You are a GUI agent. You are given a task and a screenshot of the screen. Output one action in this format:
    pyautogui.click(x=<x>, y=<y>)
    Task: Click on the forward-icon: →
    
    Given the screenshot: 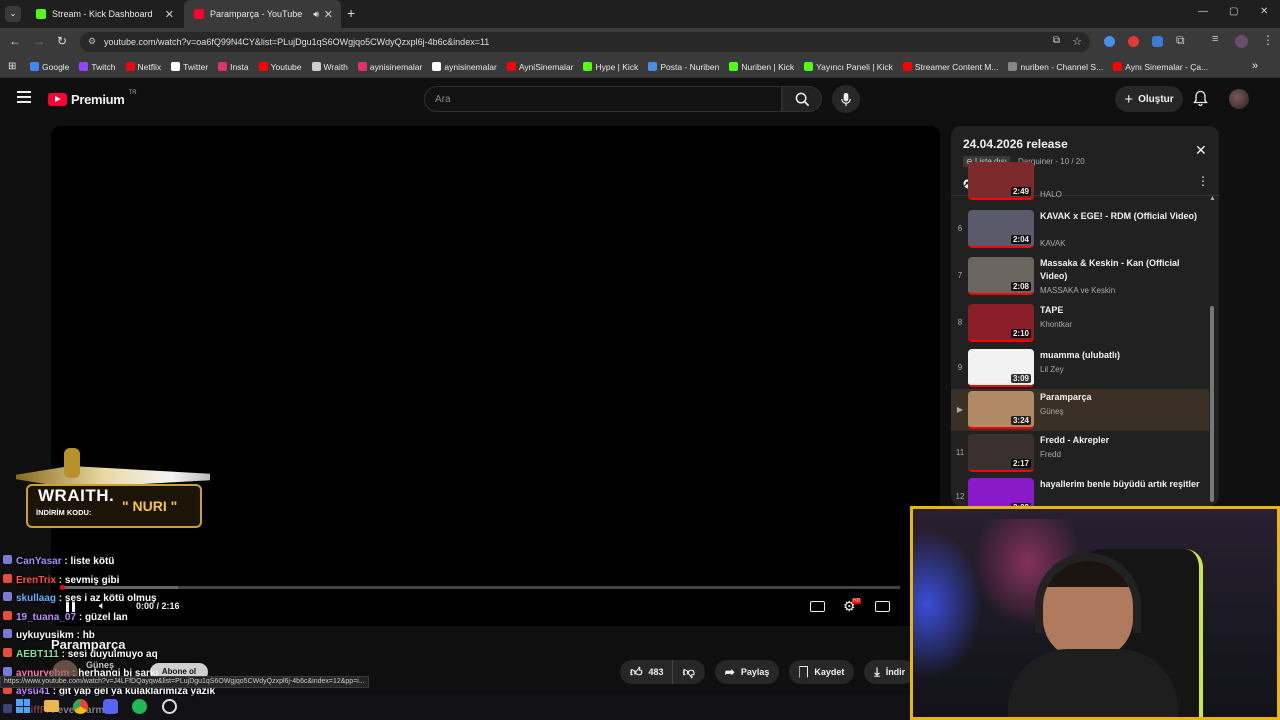 What is the action you would take?
    pyautogui.click(x=39, y=41)
    